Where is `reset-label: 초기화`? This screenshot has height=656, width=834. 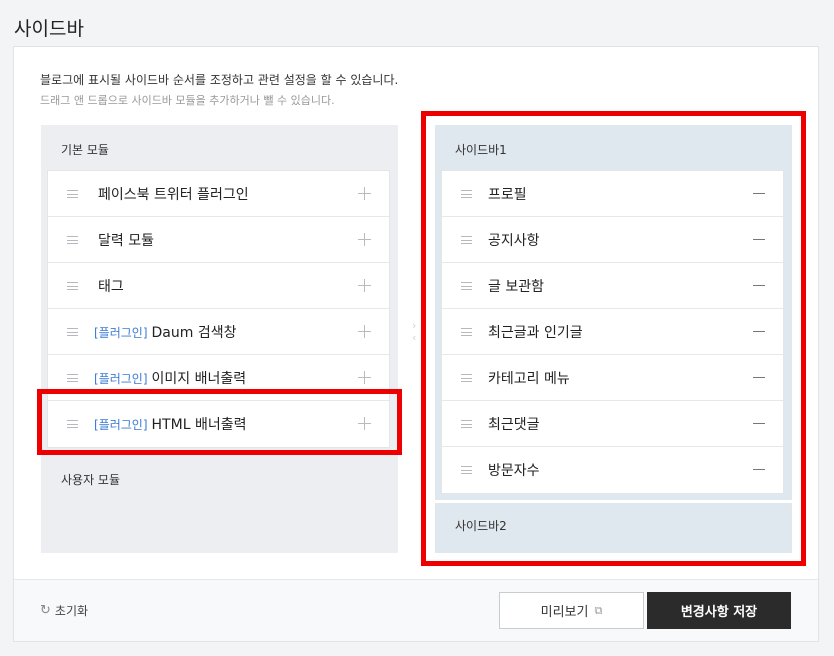
reset-label: 초기화 is located at coordinates (71, 611).